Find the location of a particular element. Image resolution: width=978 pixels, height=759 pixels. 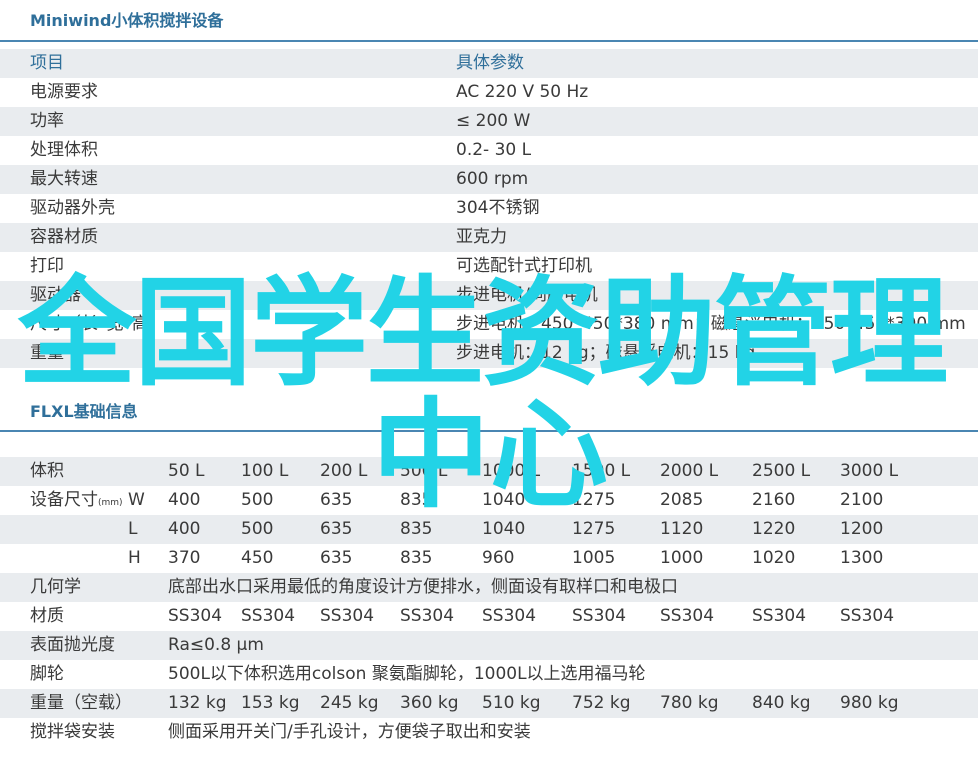

spec-value: 步进电机/伺服电机 is located at coordinates (527, 295).